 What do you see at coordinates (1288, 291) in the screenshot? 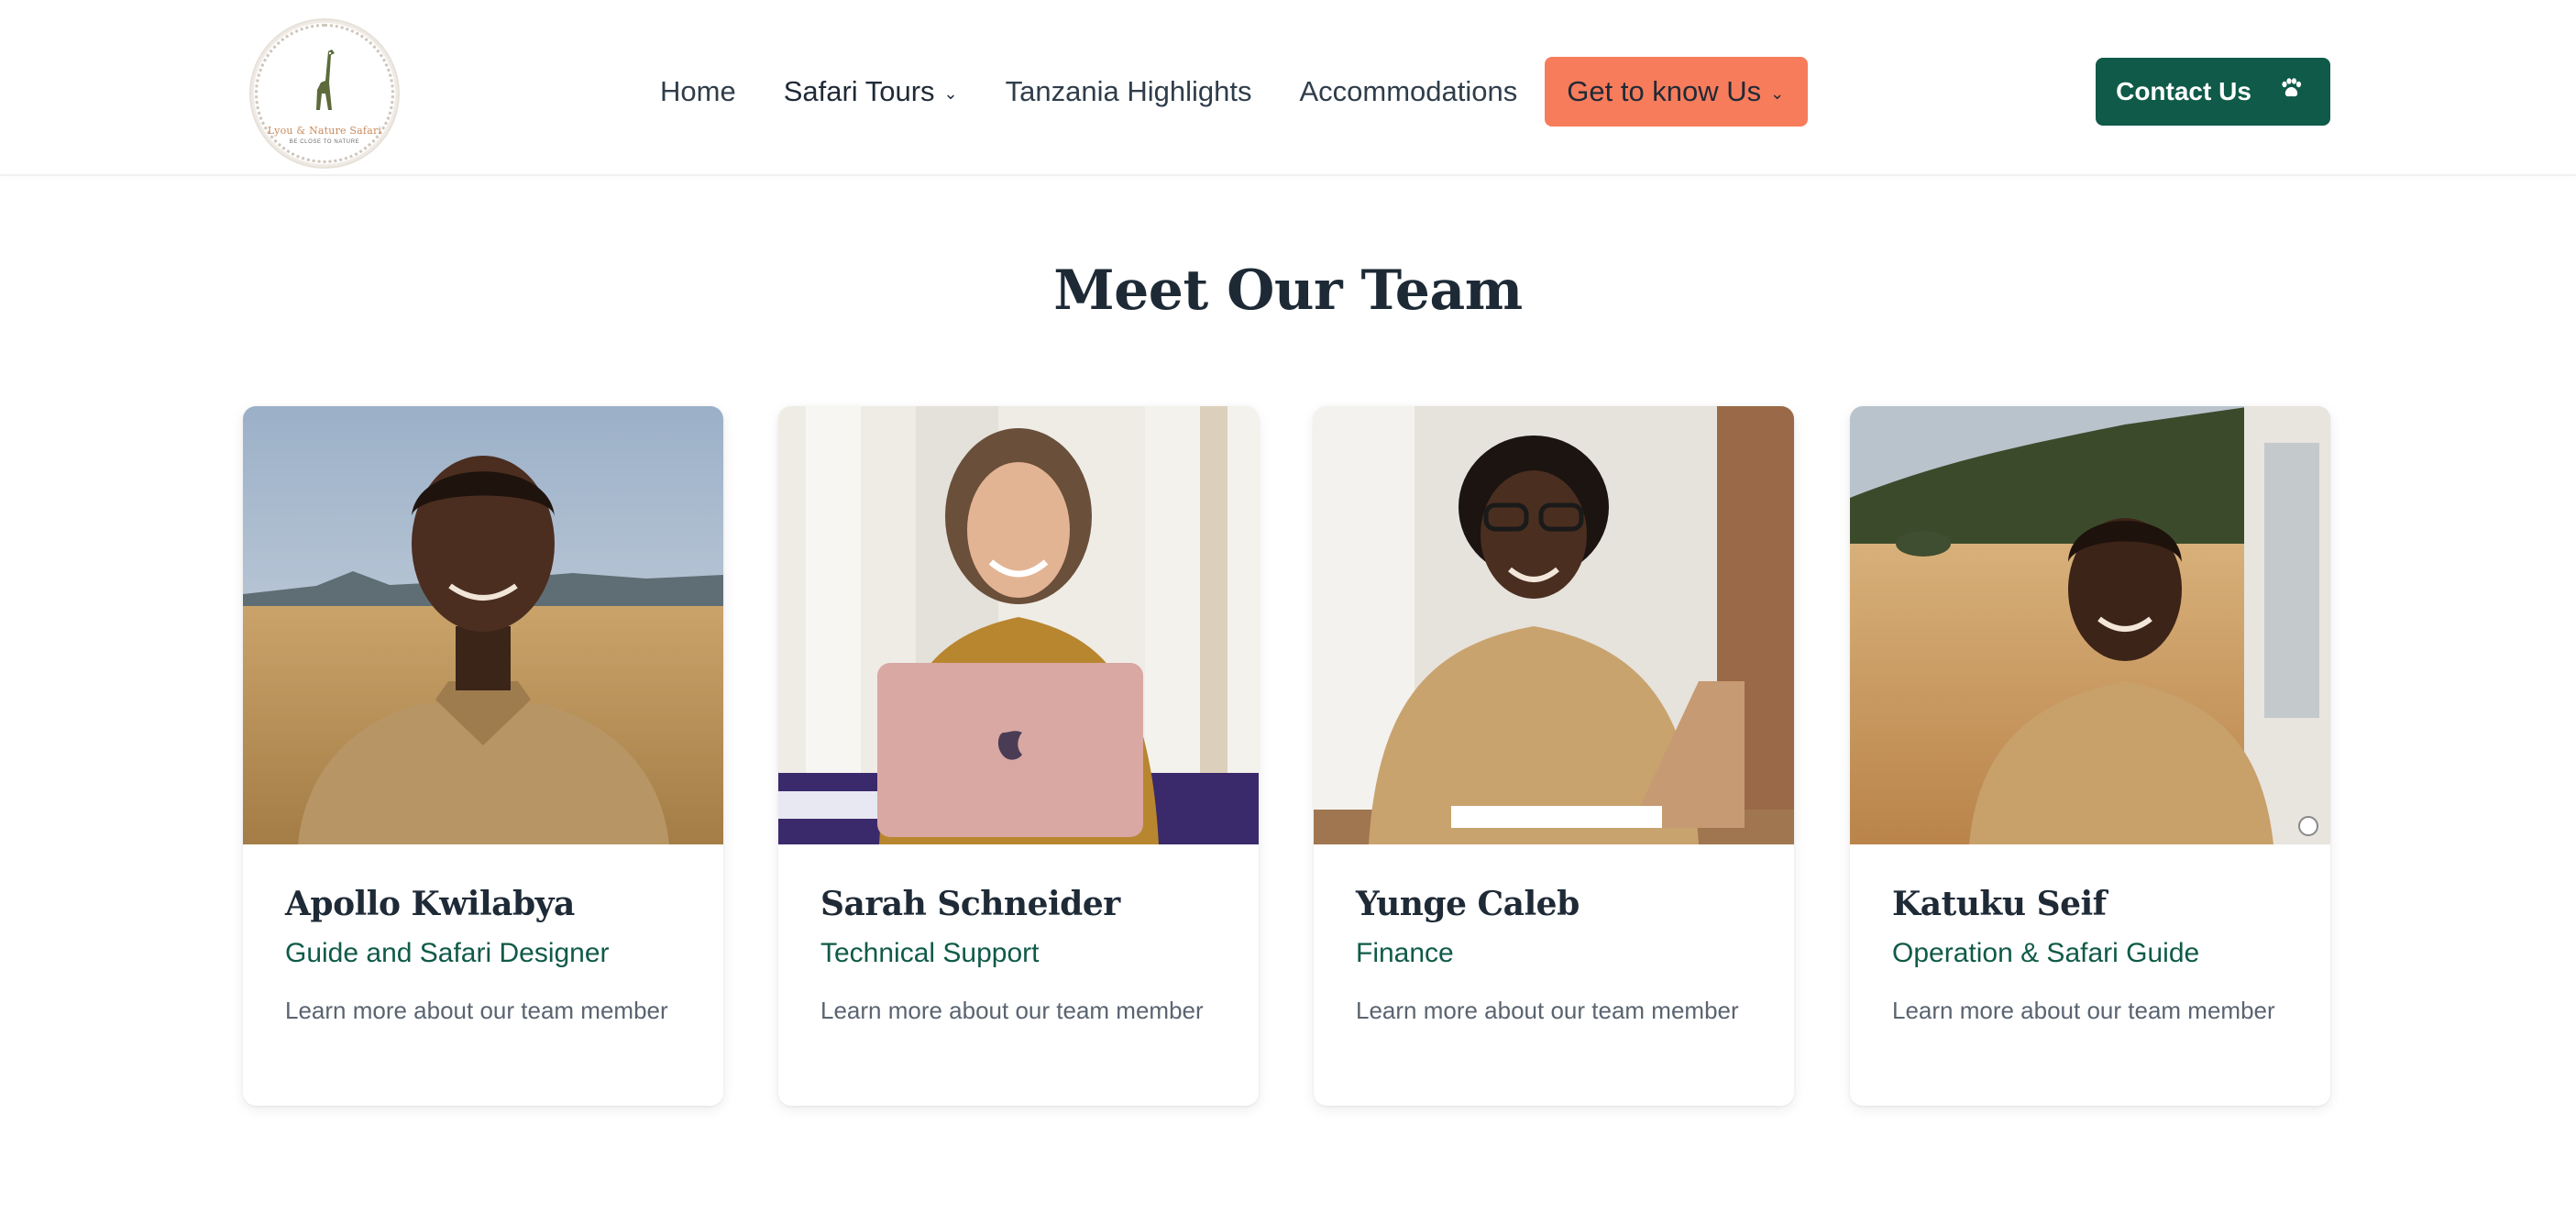
I see `section-title: Meet Our Team` at bounding box center [1288, 291].